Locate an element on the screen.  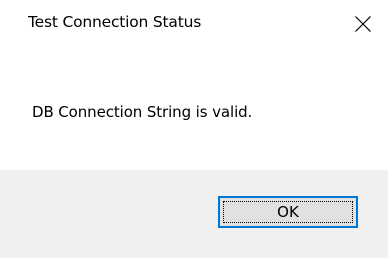
close-button is located at coordinates (363, 24).